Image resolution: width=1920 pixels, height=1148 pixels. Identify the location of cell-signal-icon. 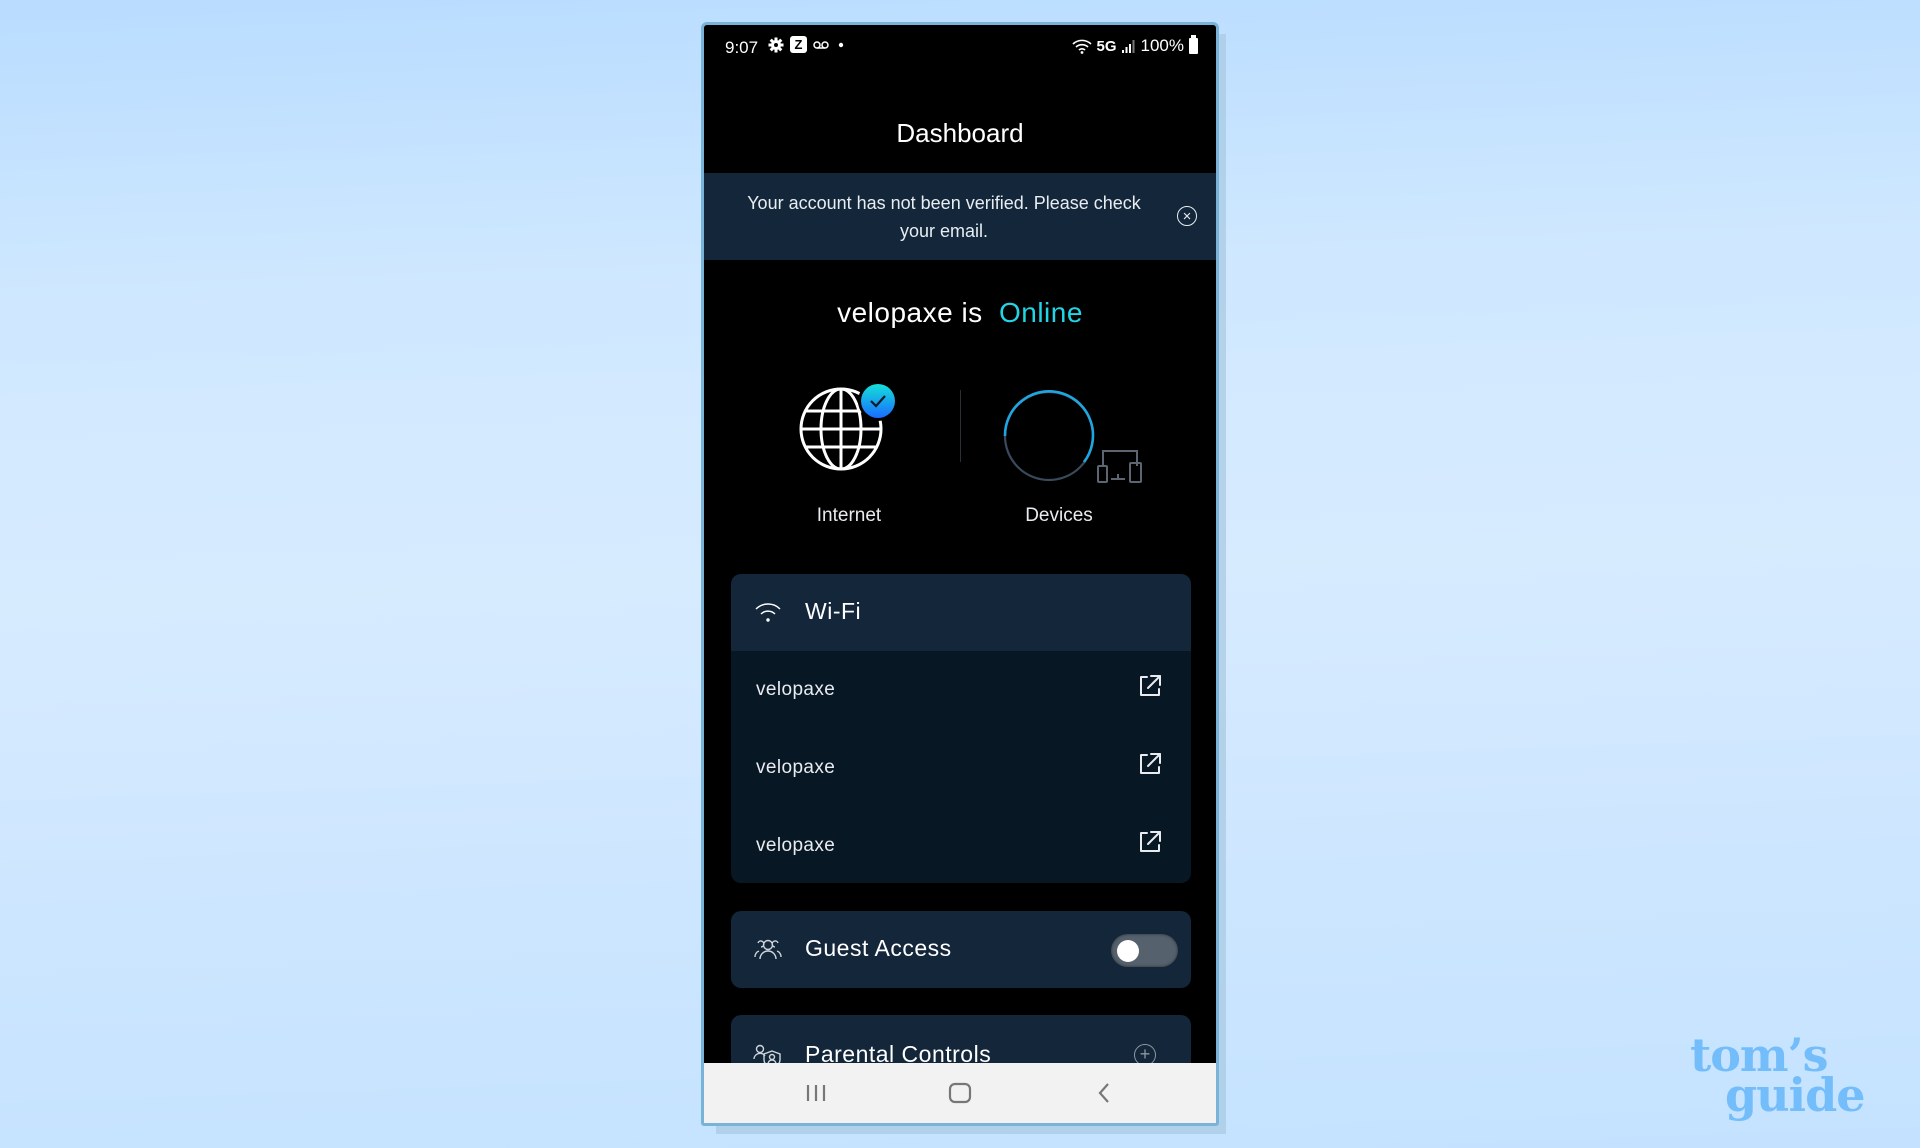
(1128, 46).